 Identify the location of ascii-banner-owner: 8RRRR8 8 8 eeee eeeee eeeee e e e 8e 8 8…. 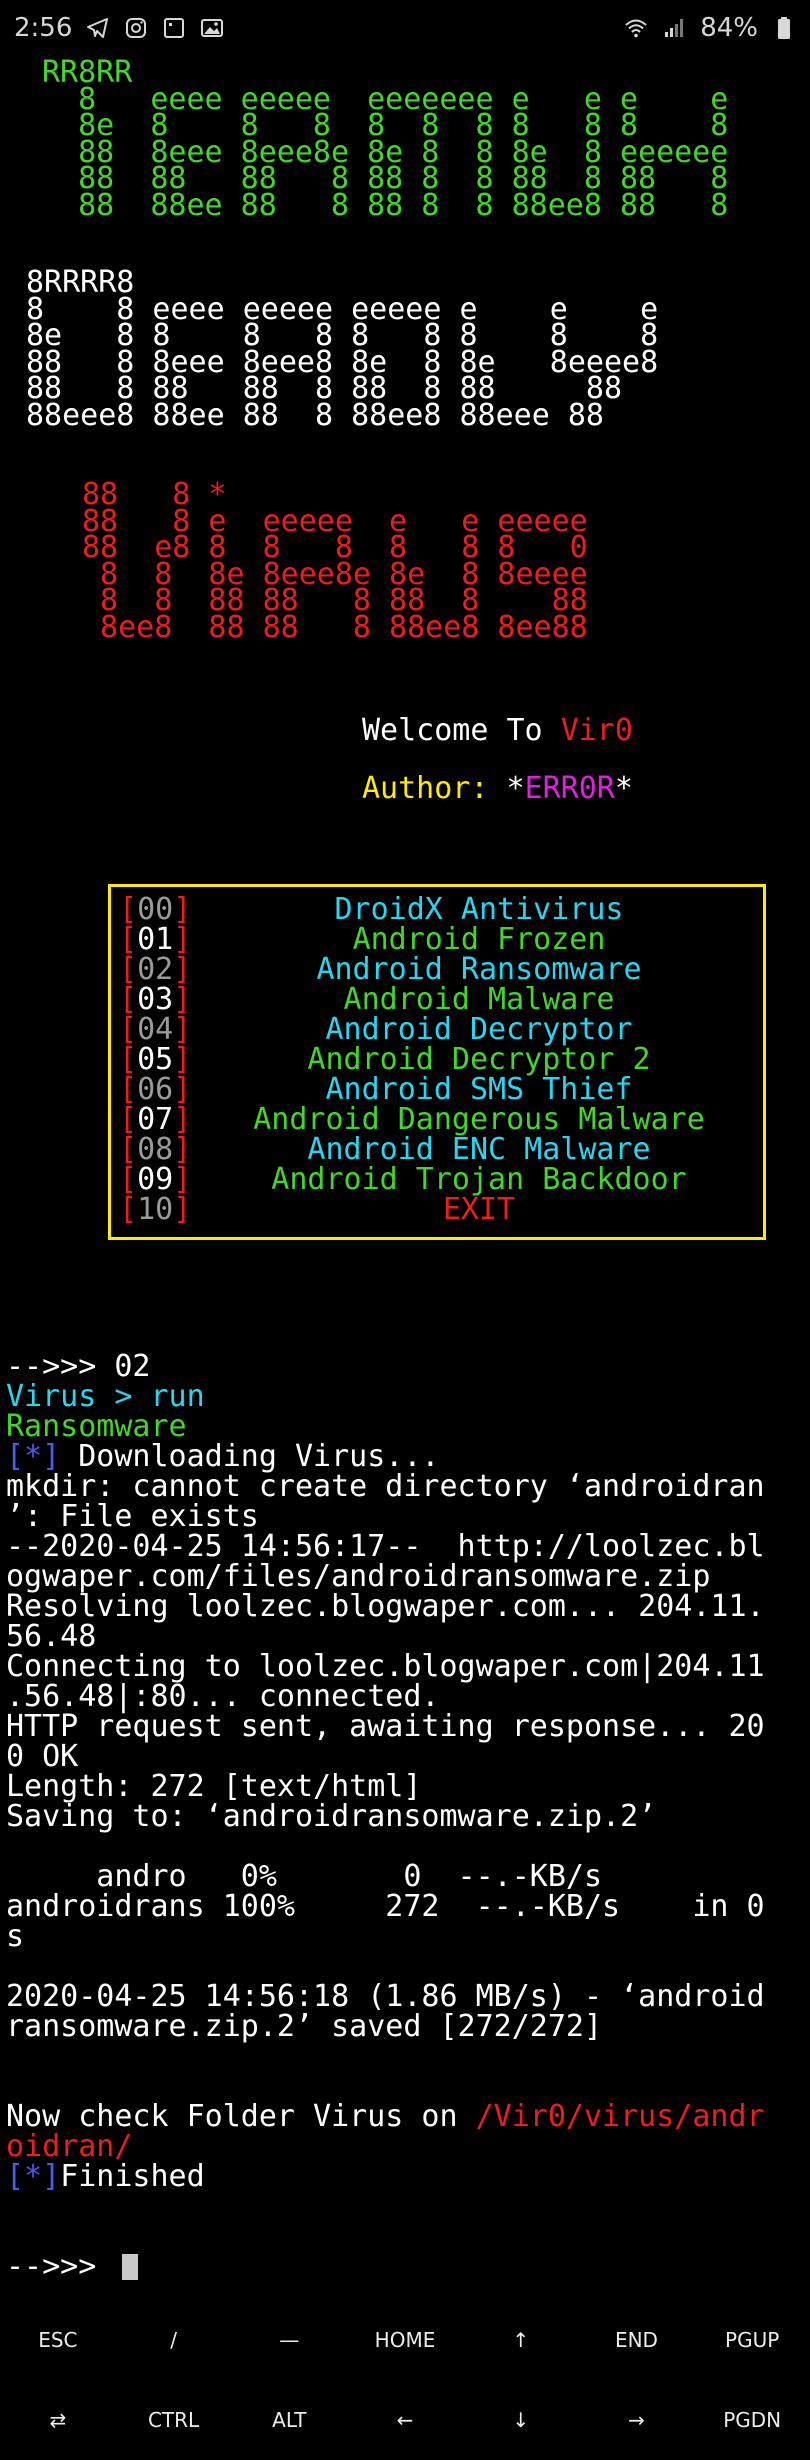
(342, 349).